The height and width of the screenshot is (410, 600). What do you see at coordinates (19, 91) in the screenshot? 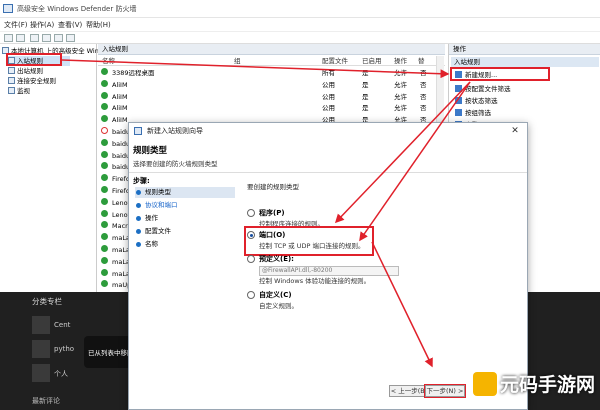
I see `tree-item-monitoring: 监视` at bounding box center [19, 91].